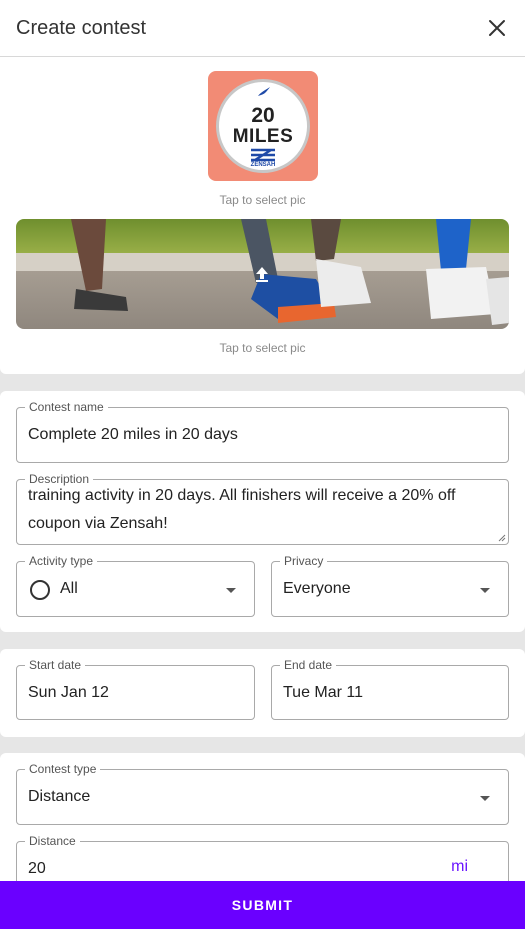 The image size is (525, 929). I want to click on zensah-logo-icon, so click(263, 155).